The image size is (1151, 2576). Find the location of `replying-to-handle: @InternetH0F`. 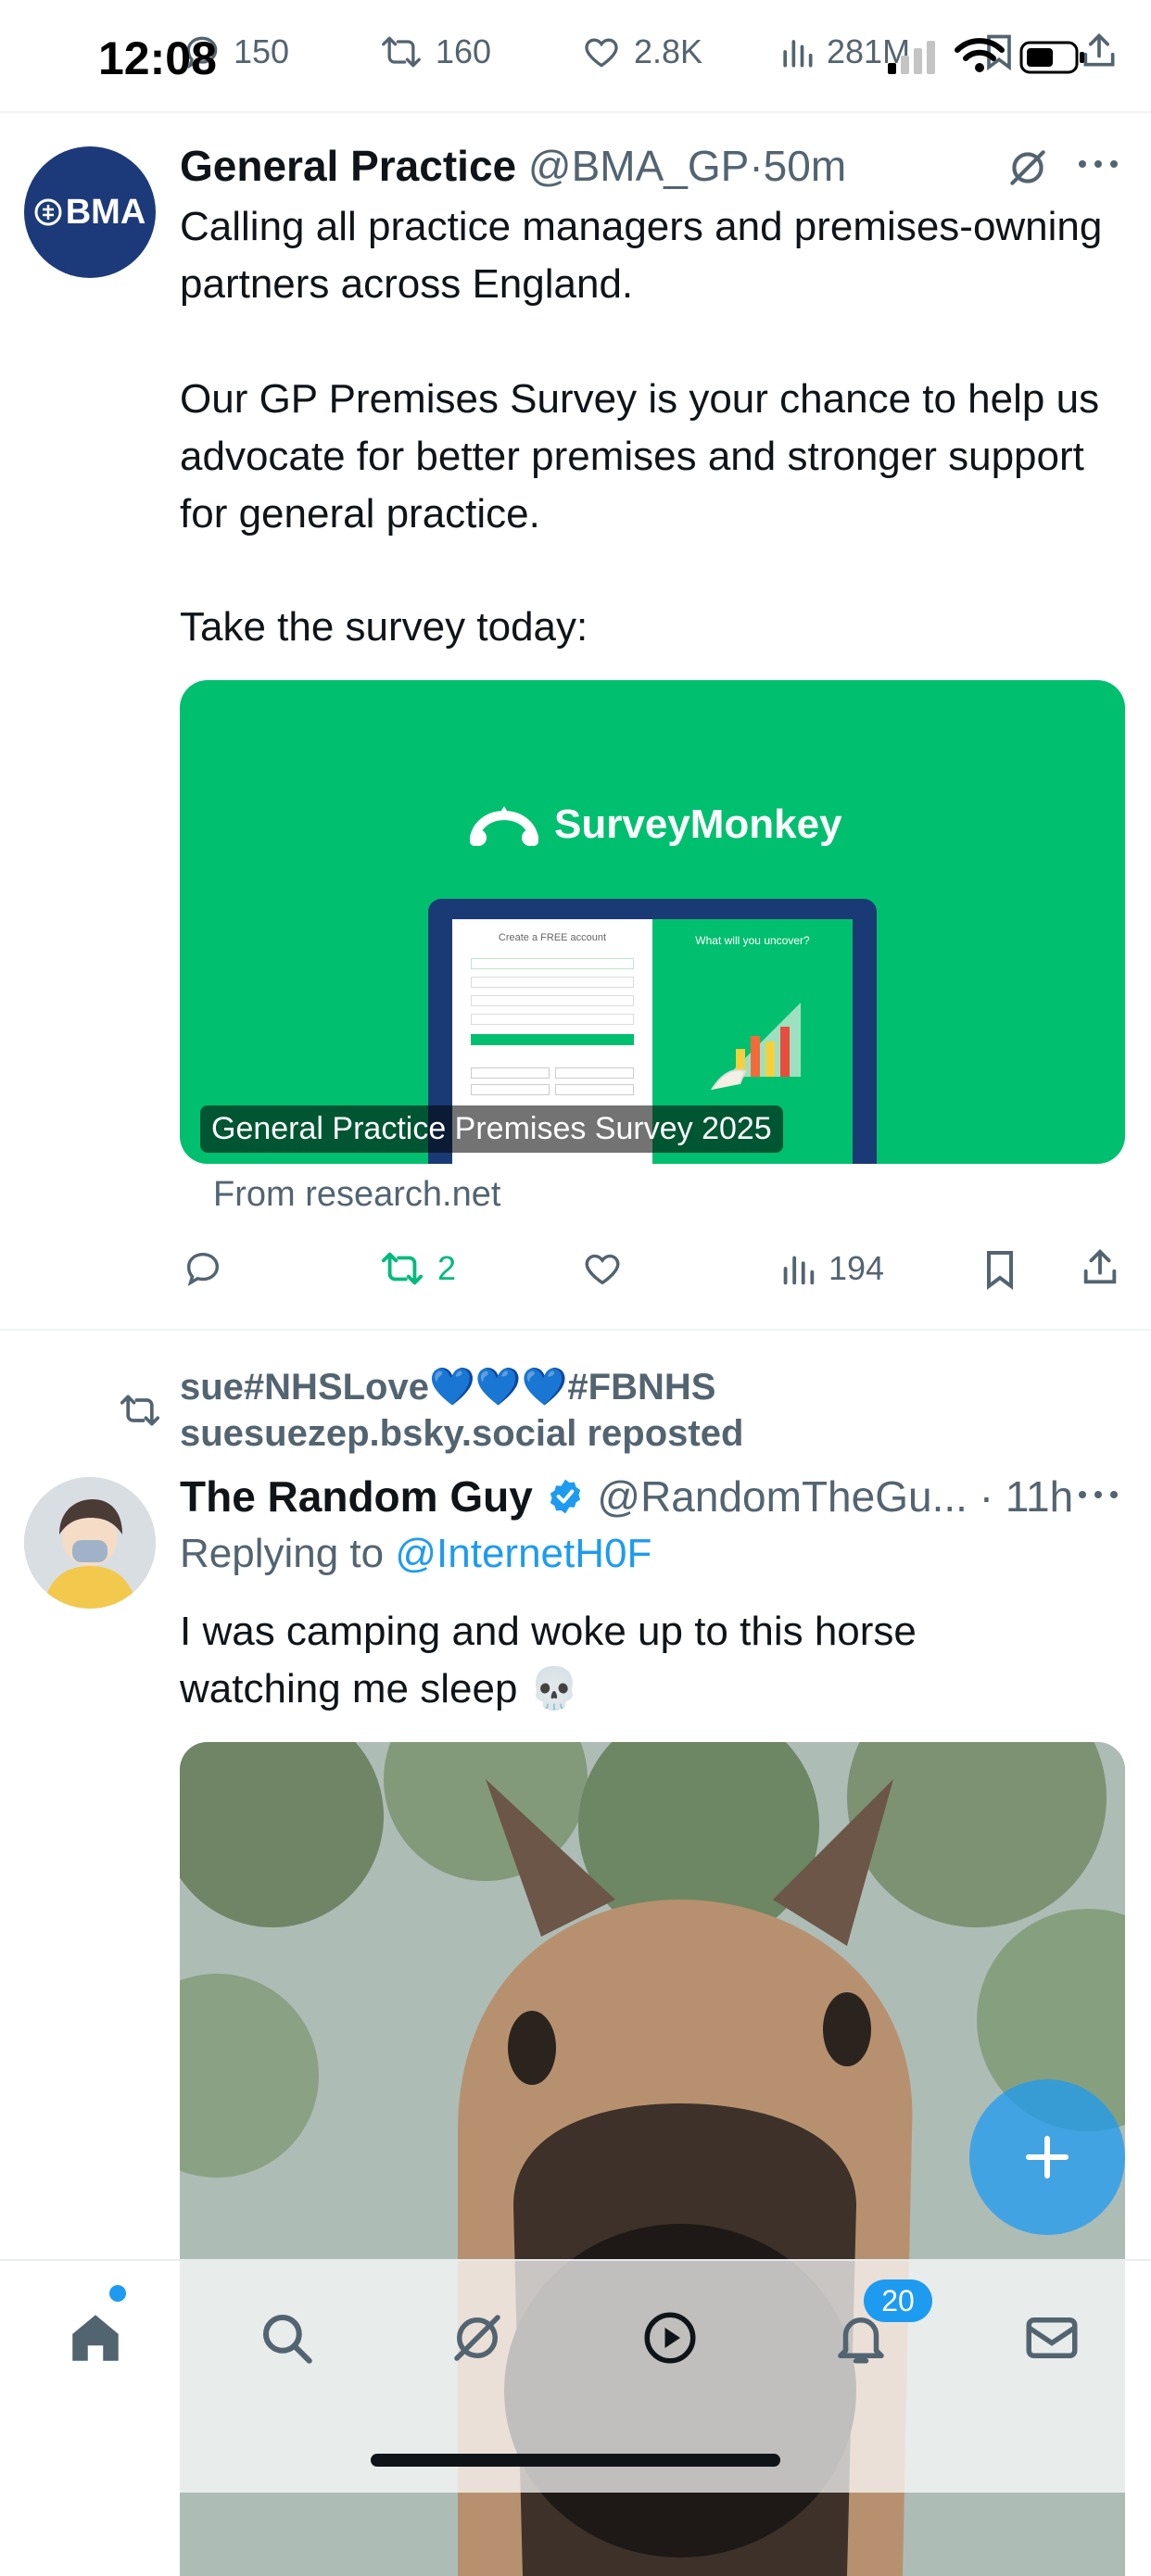

replying-to-handle: @InternetH0F is located at coordinates (523, 1554).